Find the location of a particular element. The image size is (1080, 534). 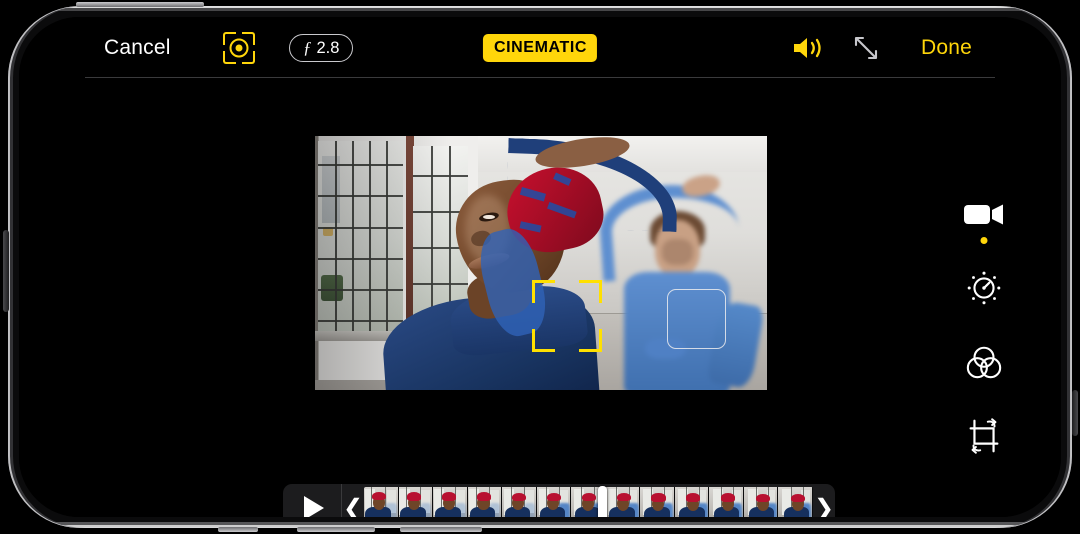

focus-dot is located at coordinates (239, 48).